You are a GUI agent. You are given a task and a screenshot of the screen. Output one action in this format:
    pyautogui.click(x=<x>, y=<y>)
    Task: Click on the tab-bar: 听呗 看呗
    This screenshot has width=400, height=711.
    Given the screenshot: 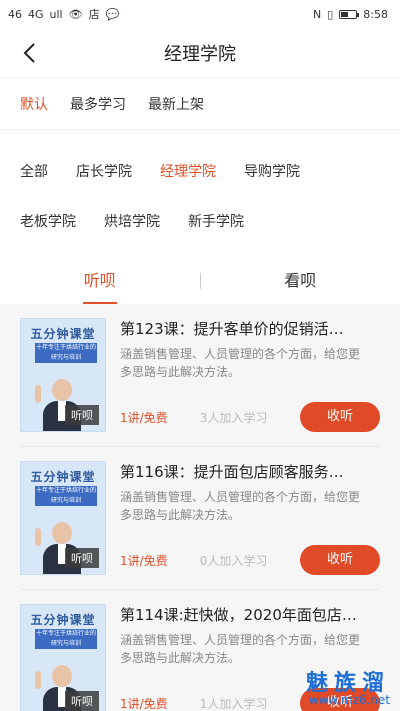 What is the action you would take?
    pyautogui.click(x=200, y=281)
    